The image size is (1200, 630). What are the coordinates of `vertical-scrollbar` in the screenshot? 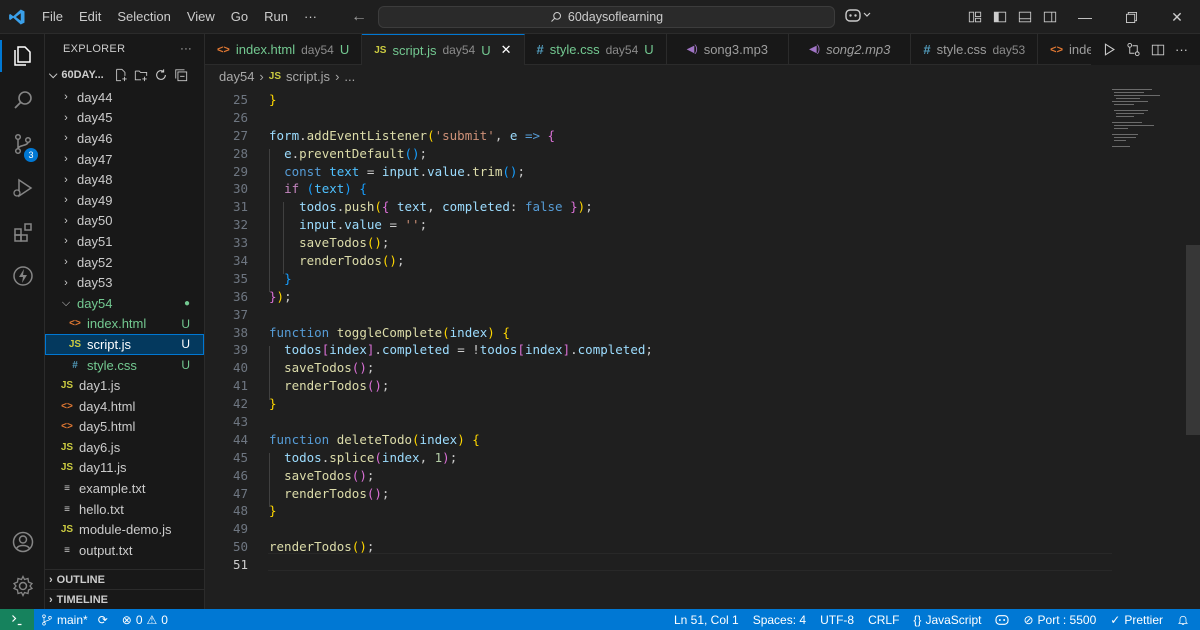 It's located at (1193, 340).